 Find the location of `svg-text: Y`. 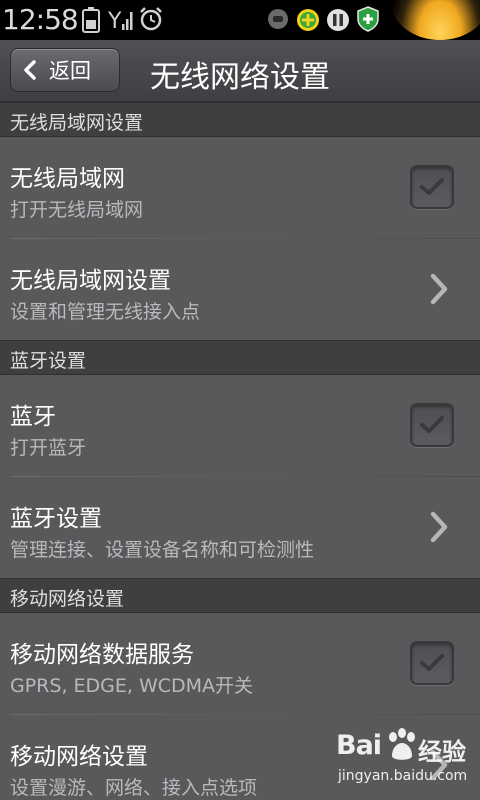

svg-text: Y is located at coordinates (115, 20).